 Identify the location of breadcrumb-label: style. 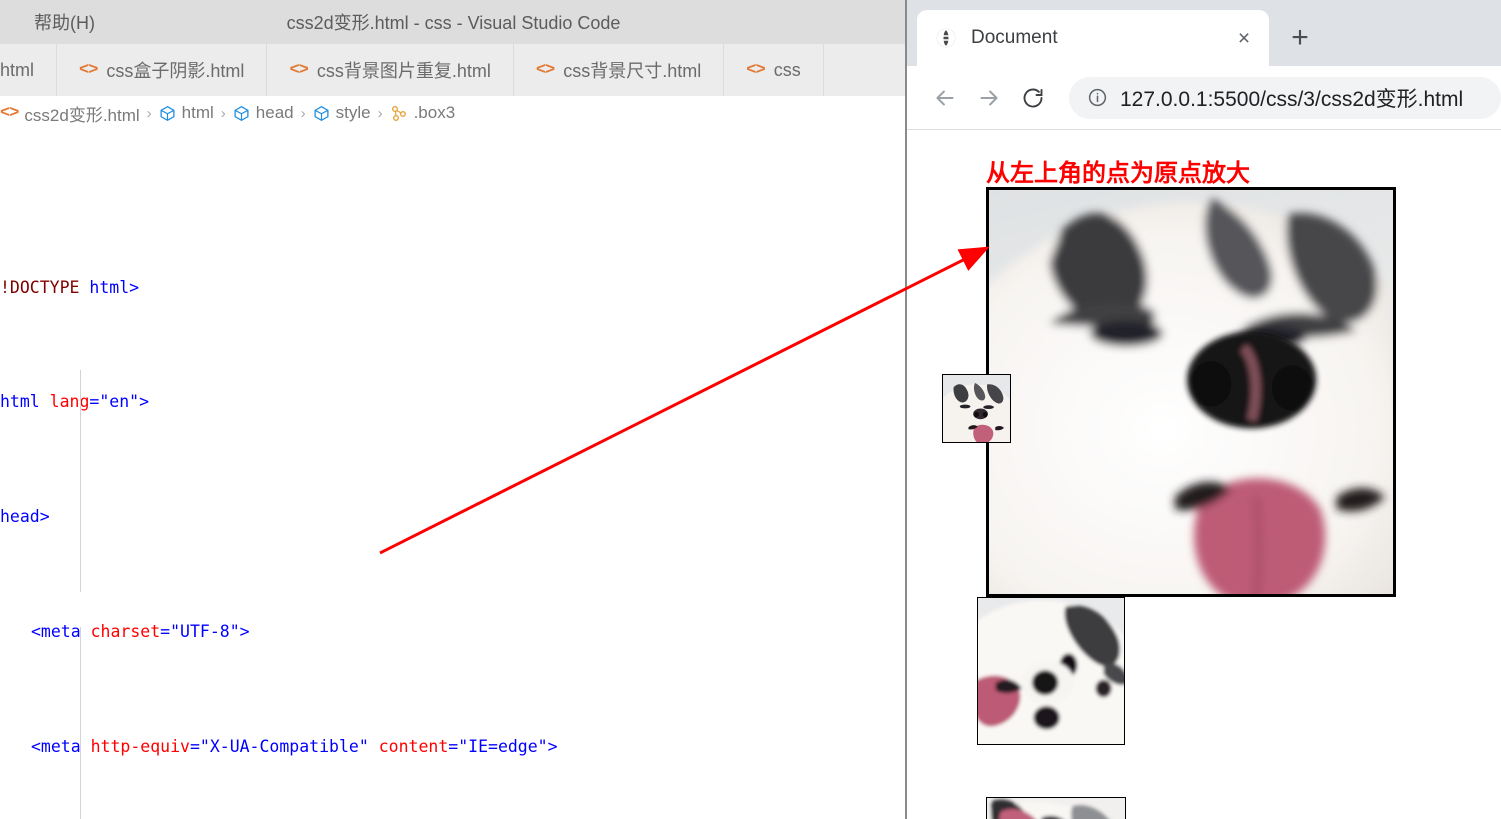
(353, 112).